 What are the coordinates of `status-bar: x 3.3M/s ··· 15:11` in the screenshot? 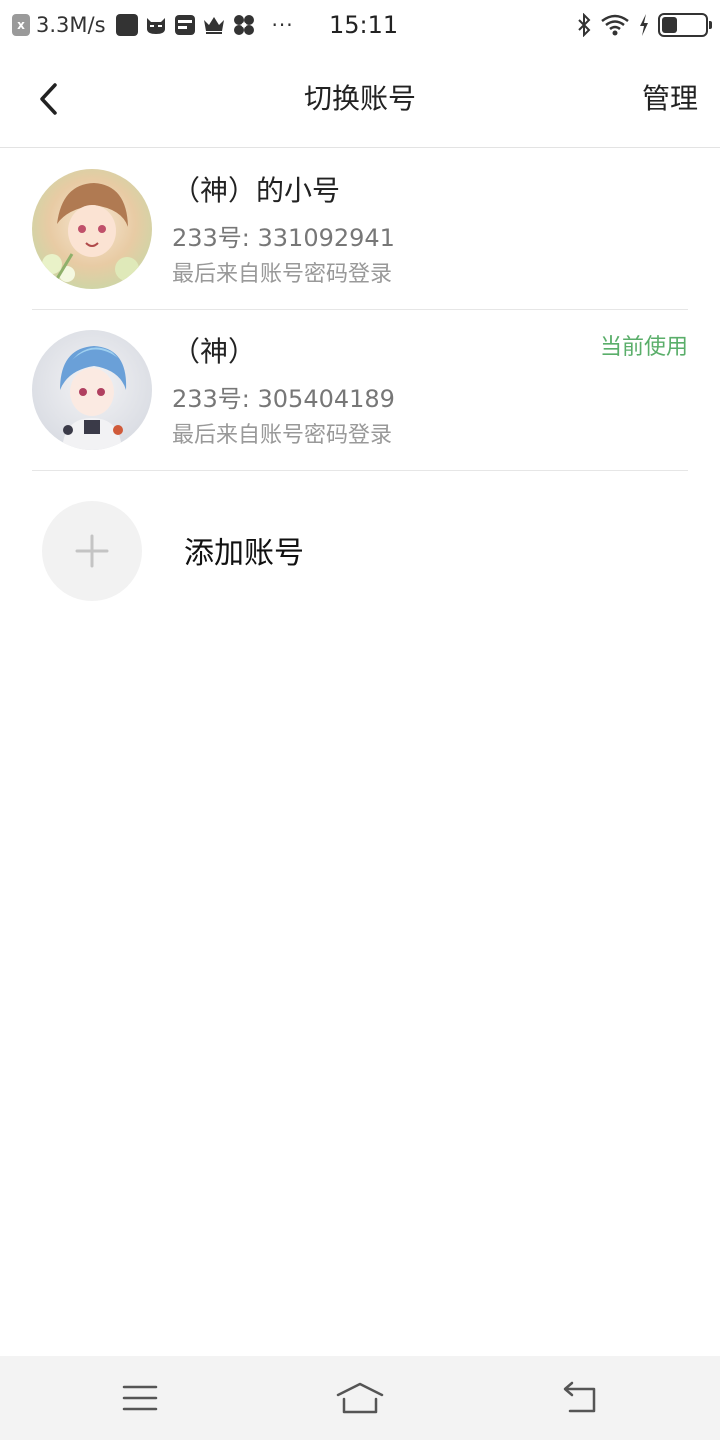 It's located at (360, 25).